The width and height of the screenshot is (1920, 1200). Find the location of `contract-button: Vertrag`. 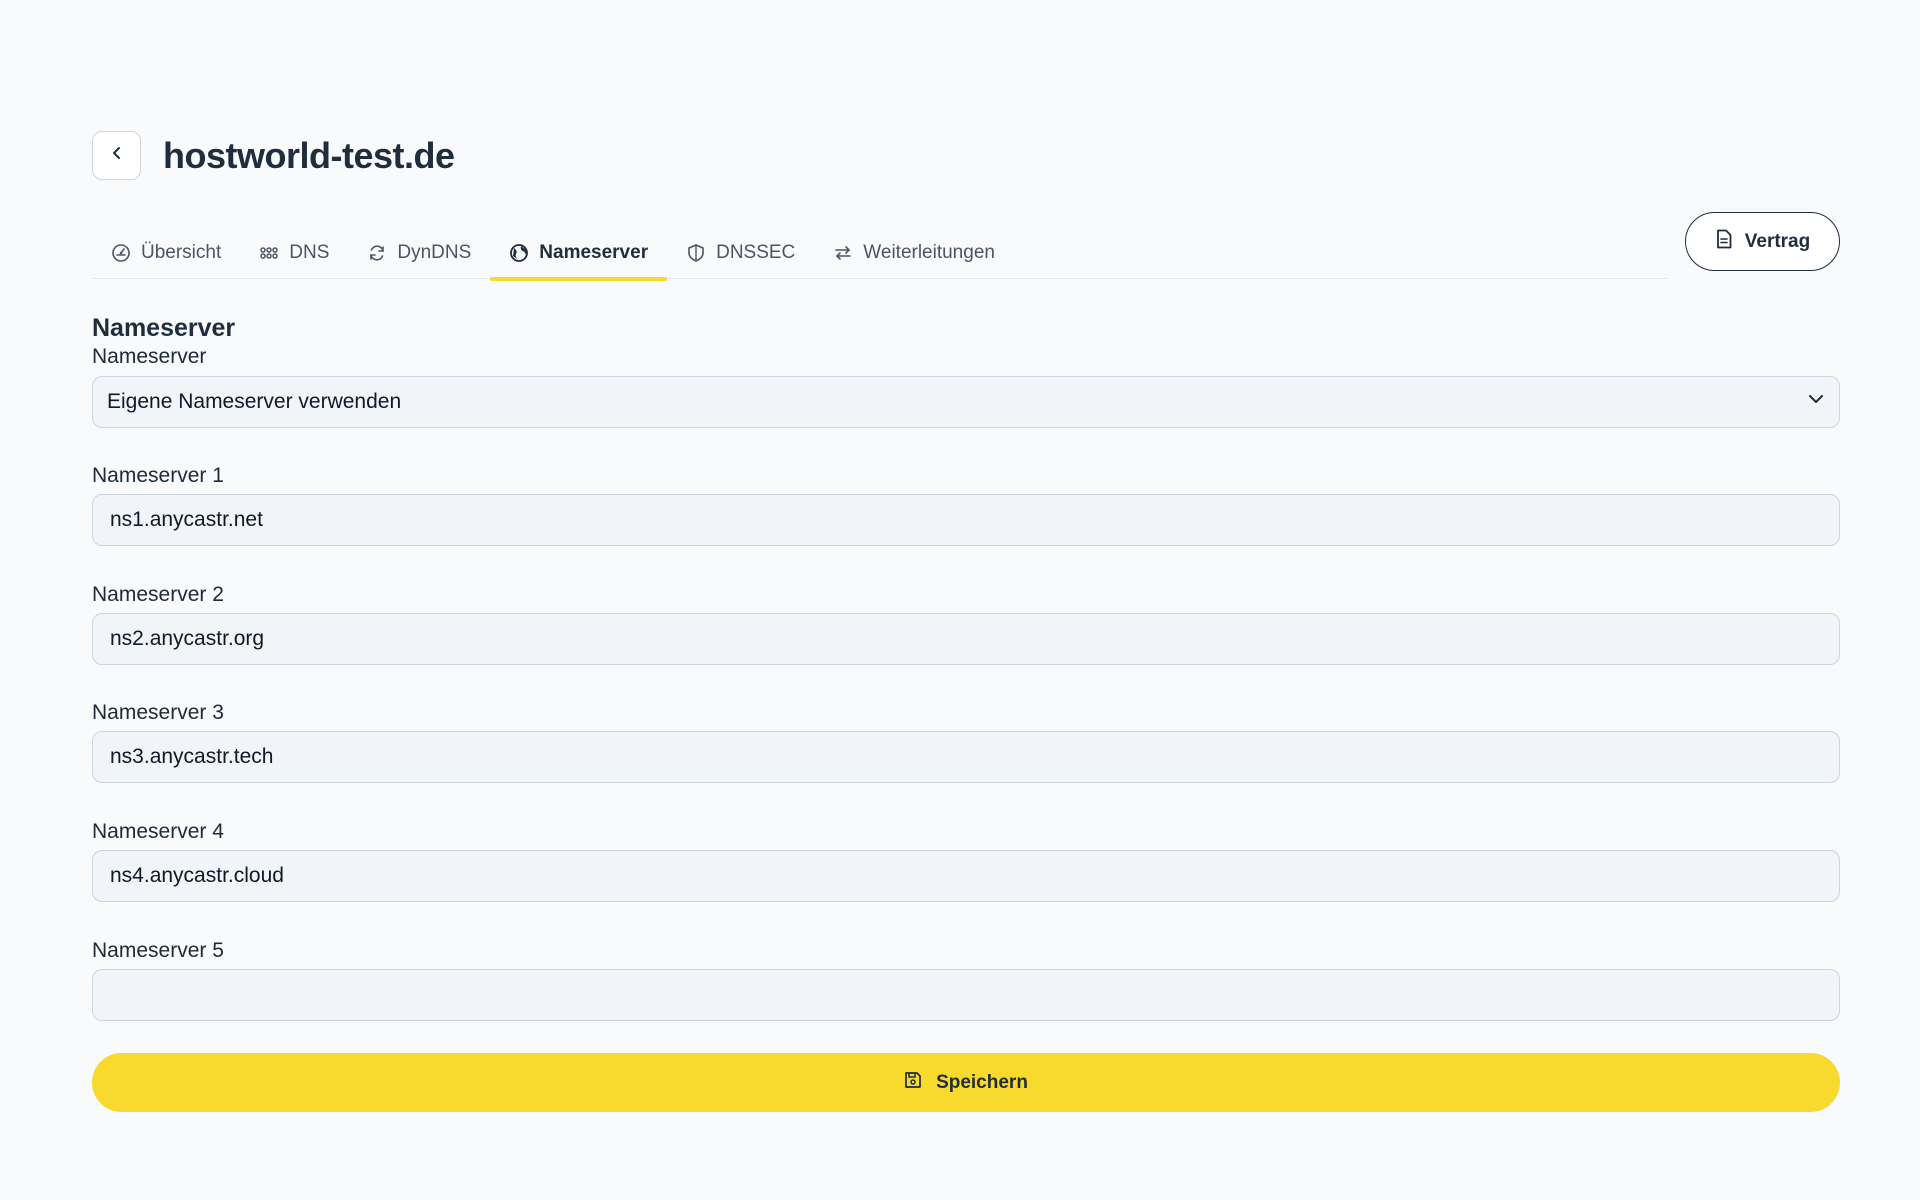

contract-button: Vertrag is located at coordinates (1762, 241).